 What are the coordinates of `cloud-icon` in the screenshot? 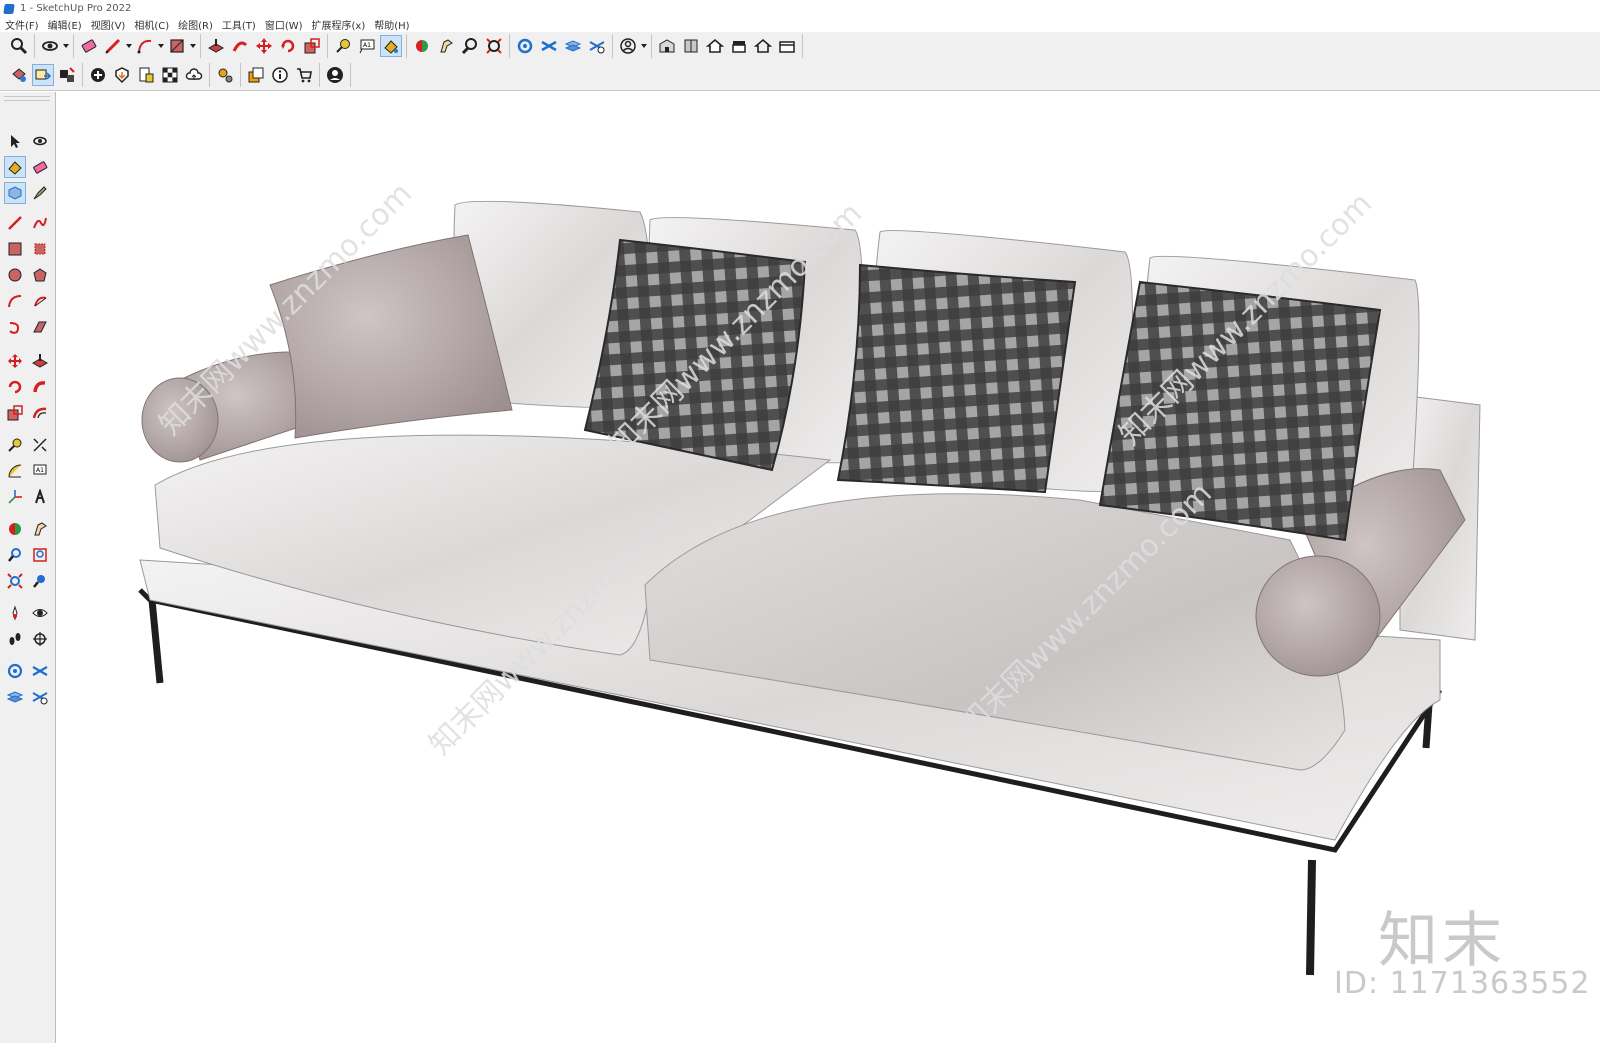 It's located at (194, 75).